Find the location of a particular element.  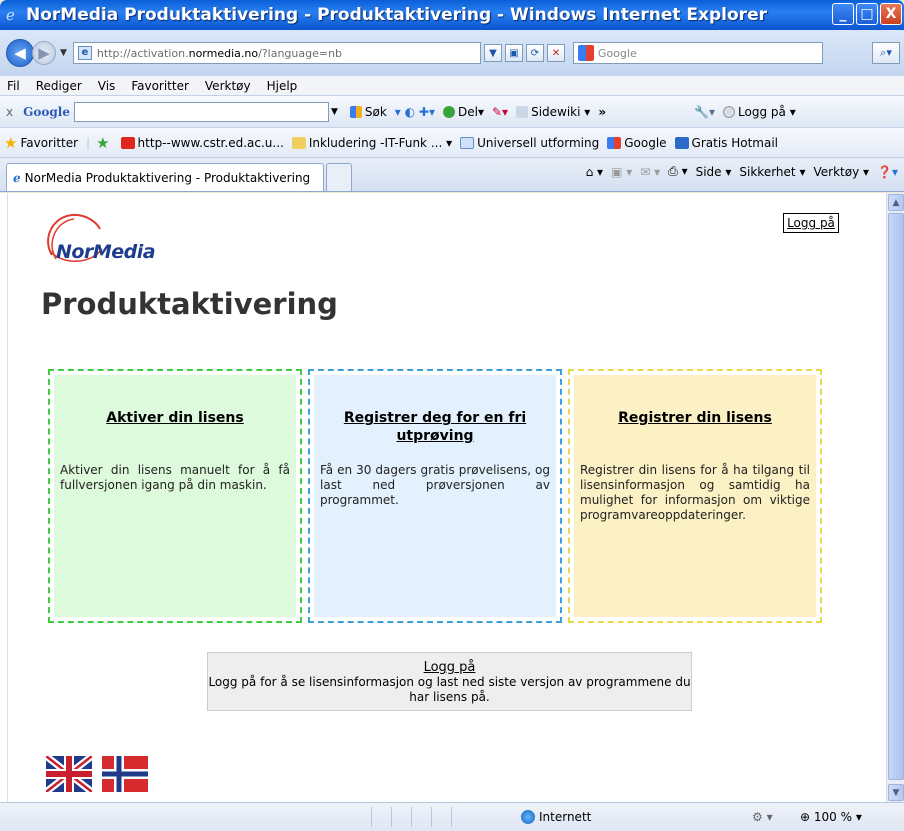

add-favorite-icon: ★ is located at coordinates (104, 143).